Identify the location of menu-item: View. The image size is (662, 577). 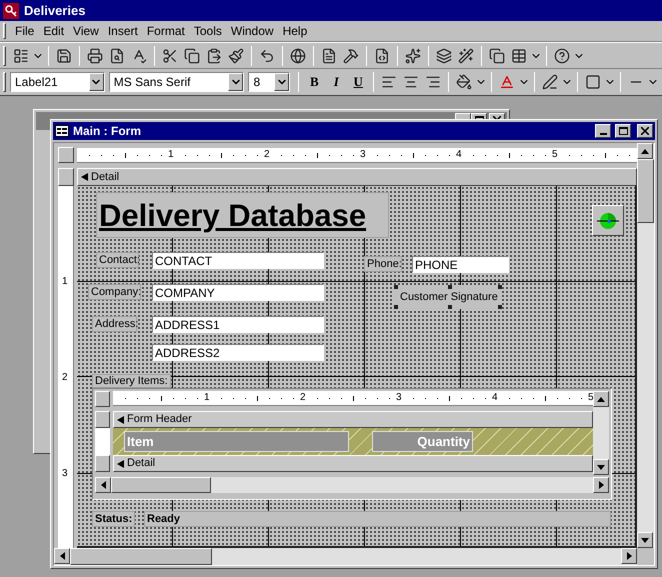
(86, 31).